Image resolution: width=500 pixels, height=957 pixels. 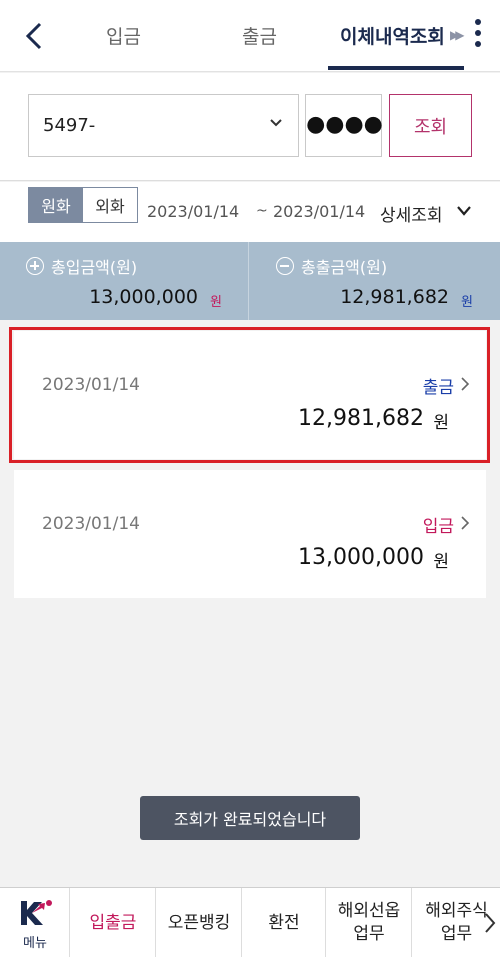 I want to click on more-options-icon, so click(x=478, y=34).